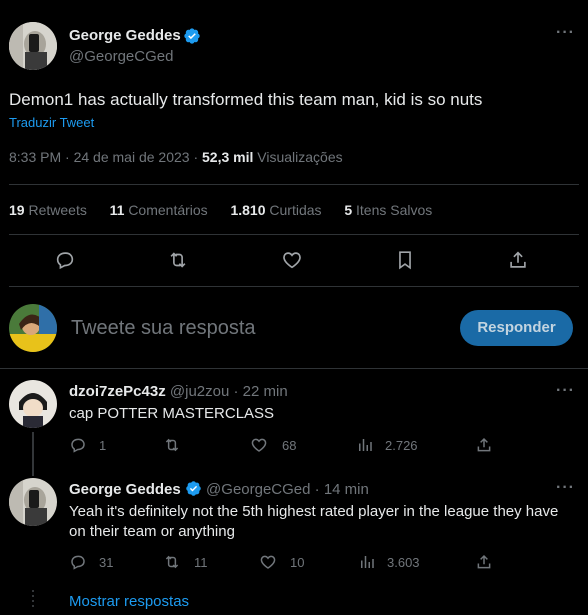 The width and height of the screenshot is (588, 615). Describe the element at coordinates (33, 598) in the screenshot. I see `thread-dots-icon` at that location.